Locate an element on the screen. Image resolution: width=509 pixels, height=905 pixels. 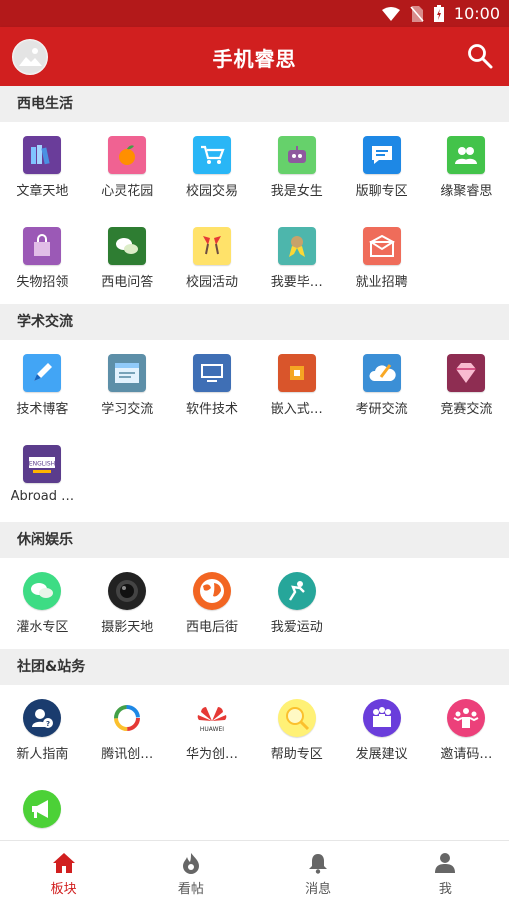
huawei-icon: HUAWEI is located at coordinates (211, 718).